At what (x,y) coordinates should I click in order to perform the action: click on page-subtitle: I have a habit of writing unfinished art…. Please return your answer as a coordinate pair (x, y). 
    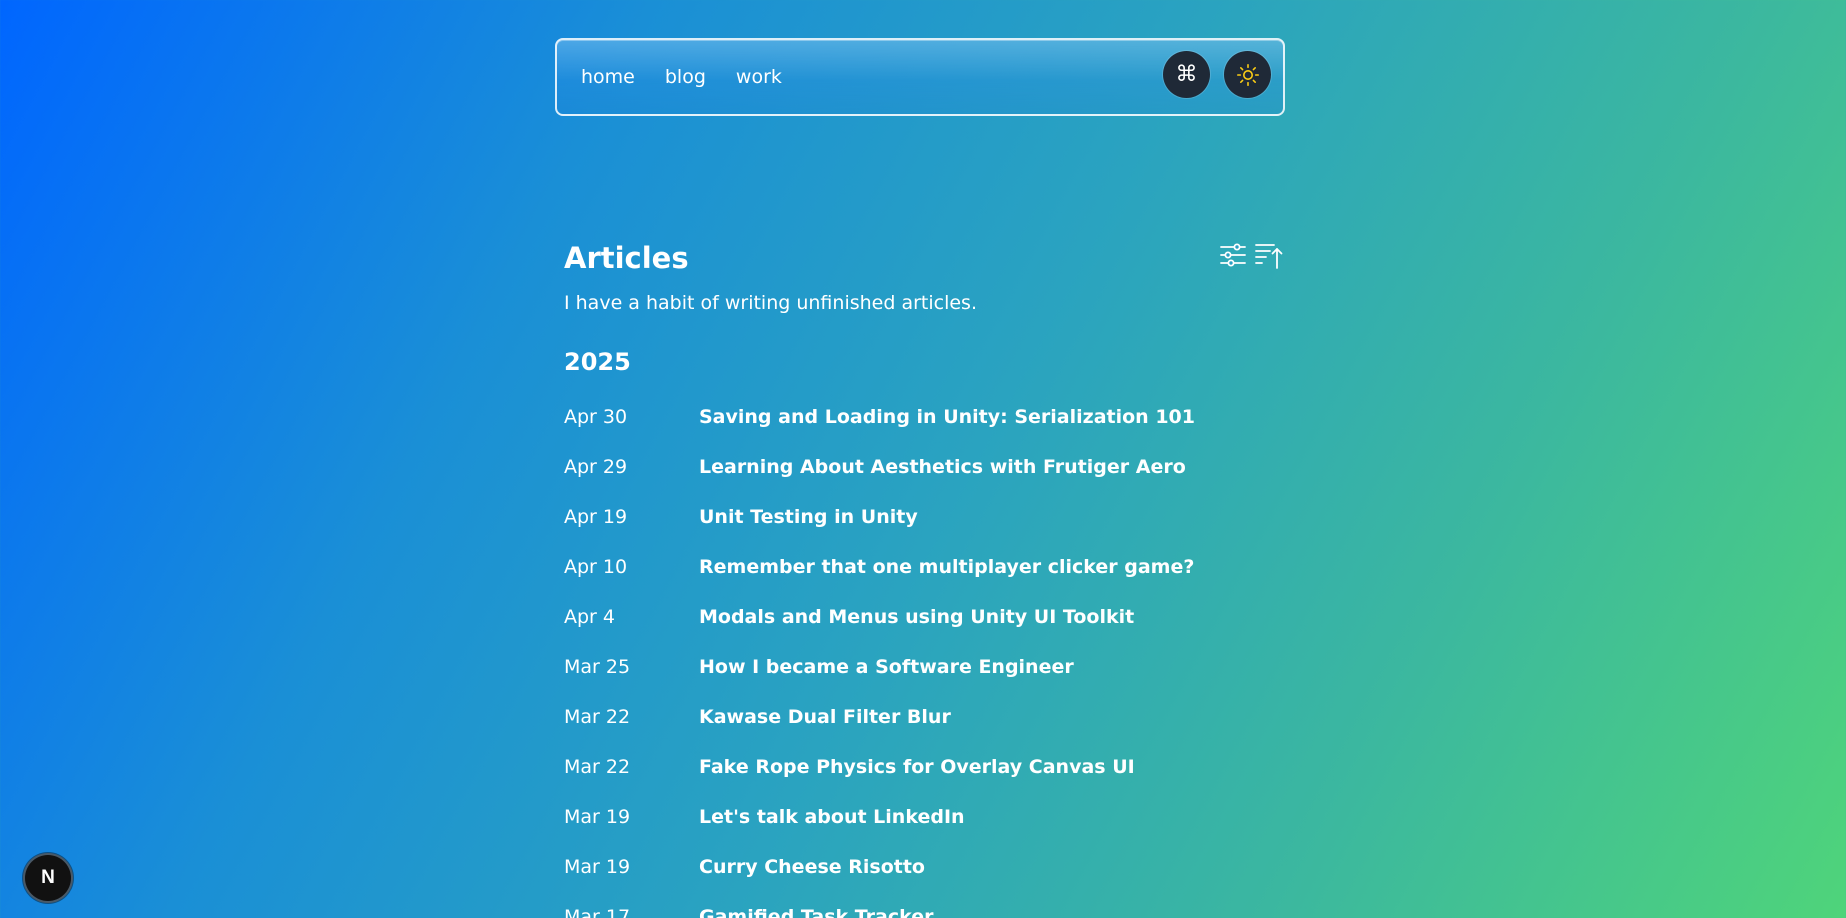
    Looking at the image, I should click on (770, 303).